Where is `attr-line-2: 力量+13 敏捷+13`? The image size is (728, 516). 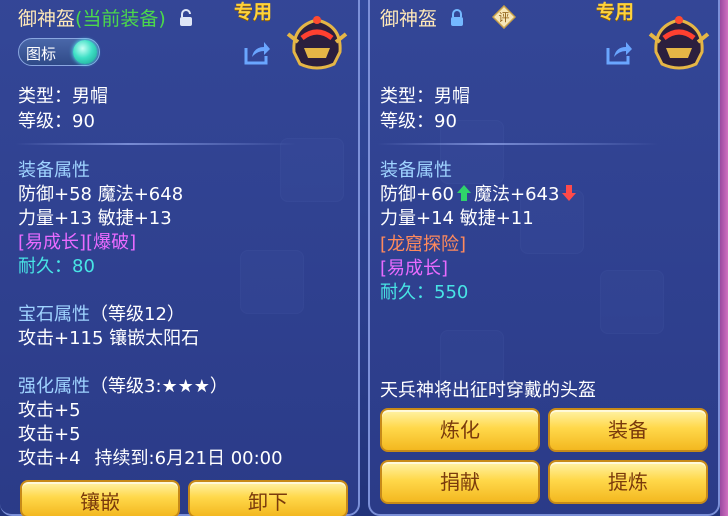
attr-line-2: 力量+13 敏捷+13 is located at coordinates (95, 218).